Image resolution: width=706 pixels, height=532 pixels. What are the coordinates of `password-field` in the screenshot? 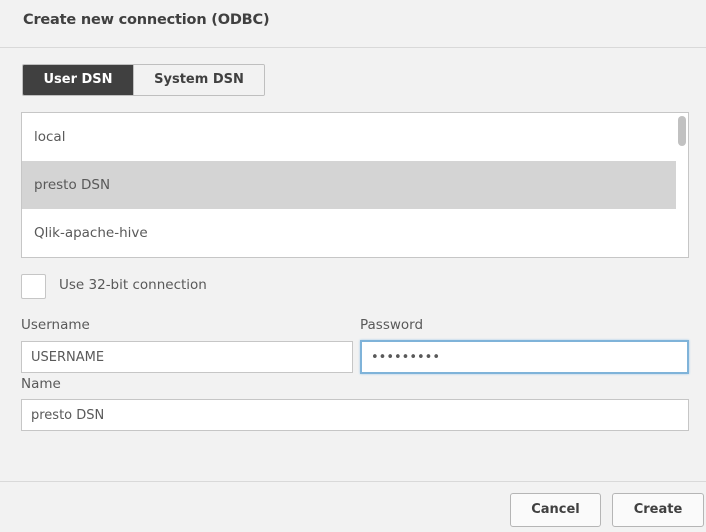 It's located at (524, 357).